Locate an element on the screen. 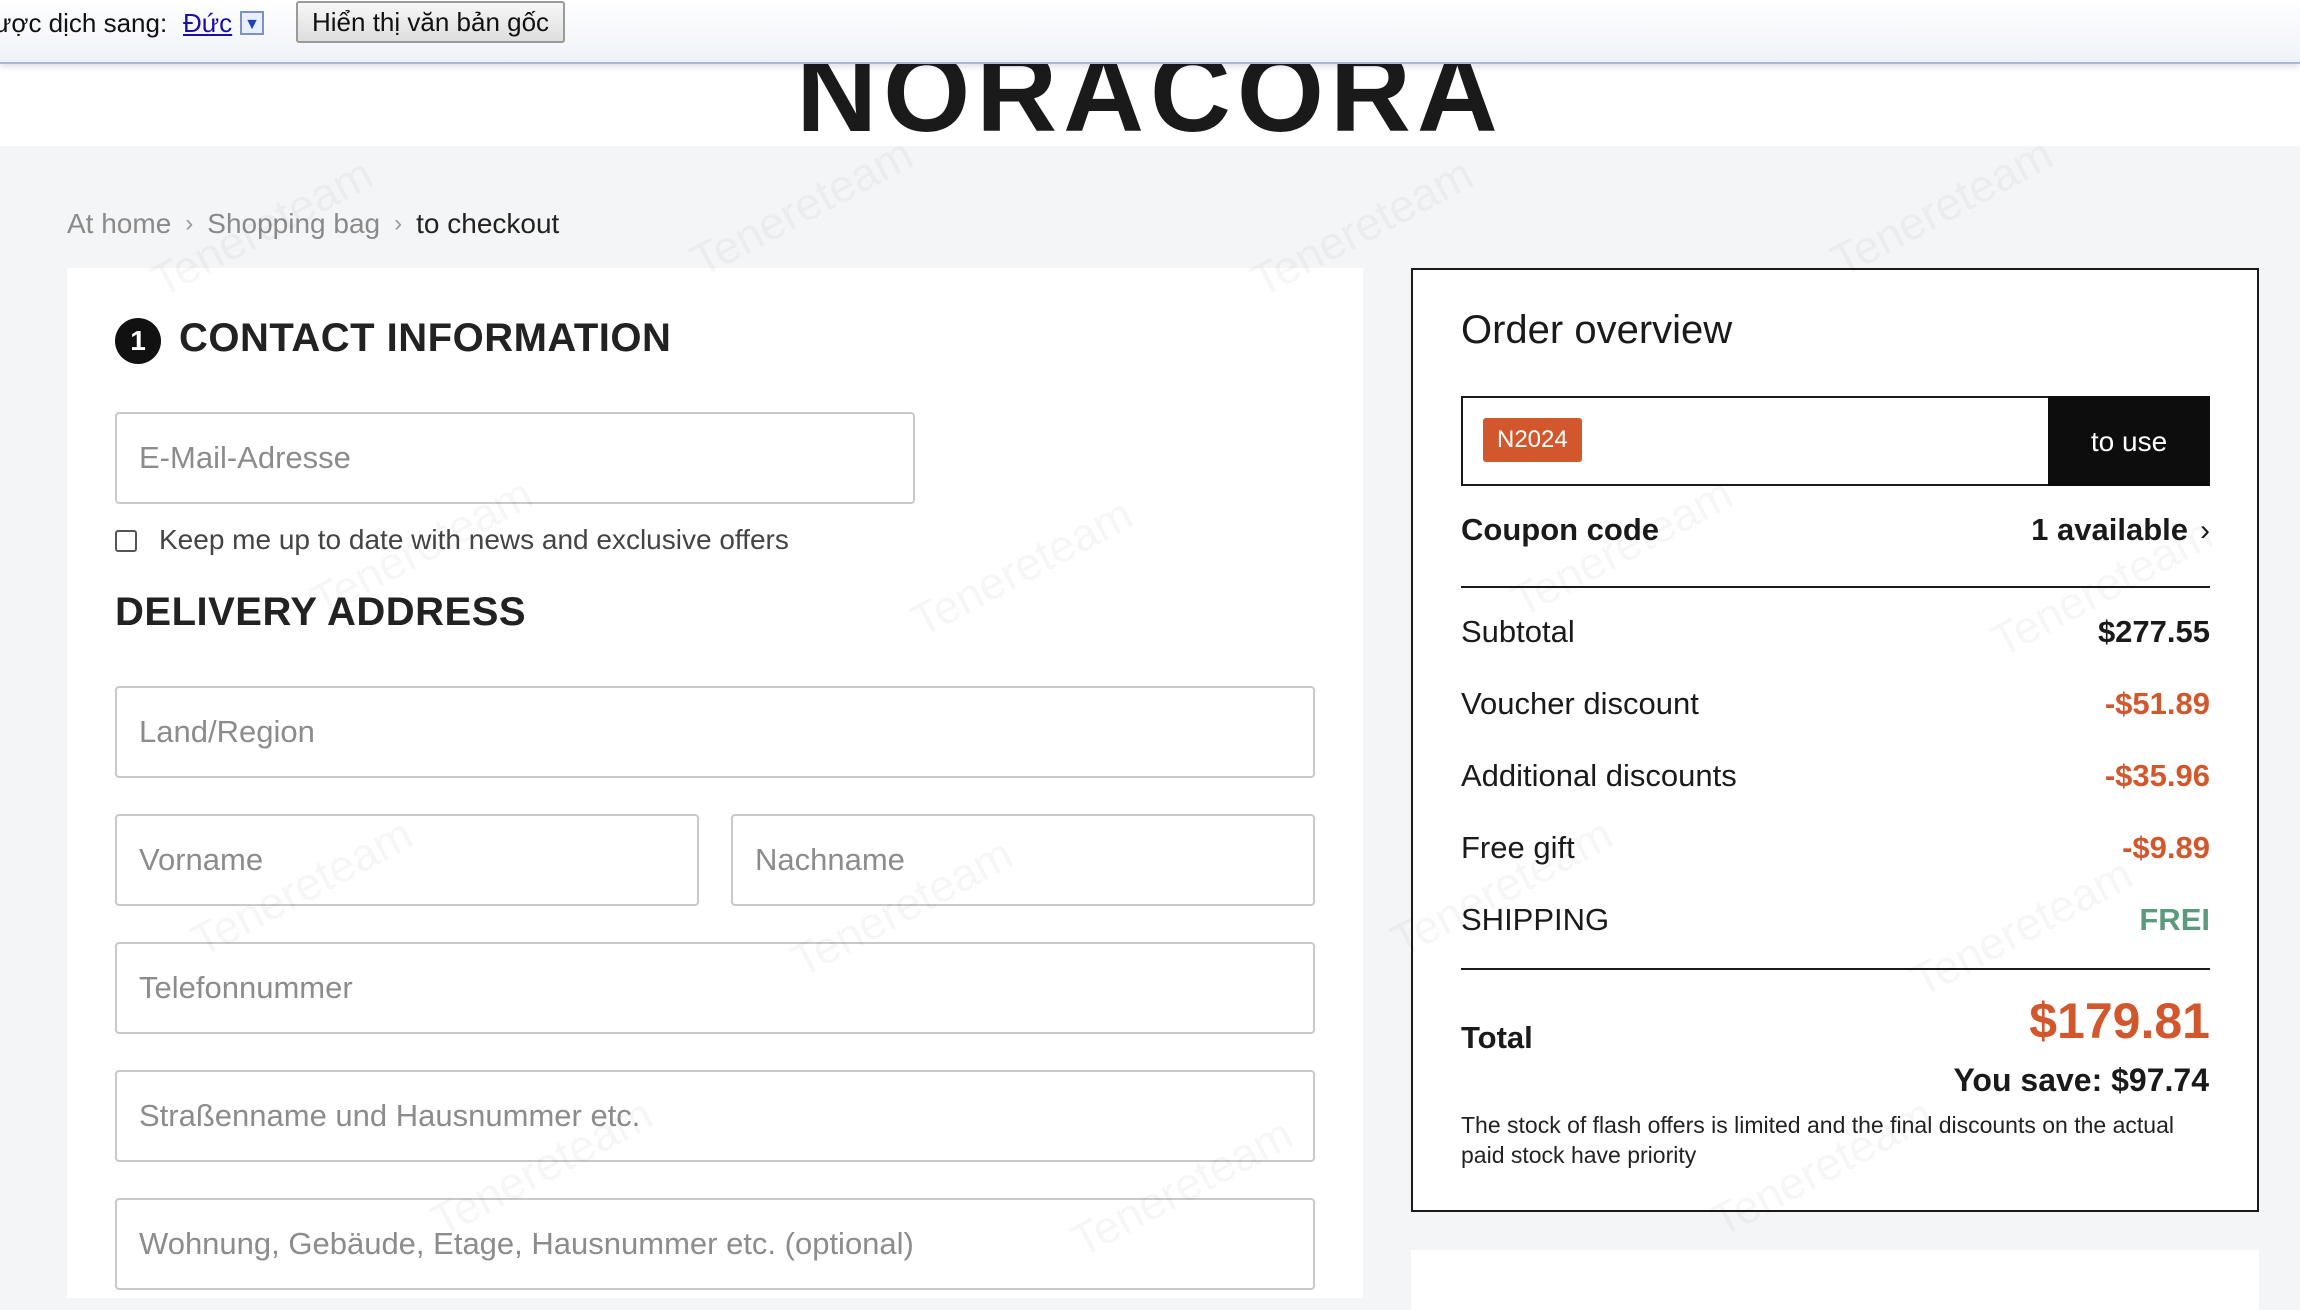  breadcrumb-checkout: to checkout is located at coordinates (488, 223).